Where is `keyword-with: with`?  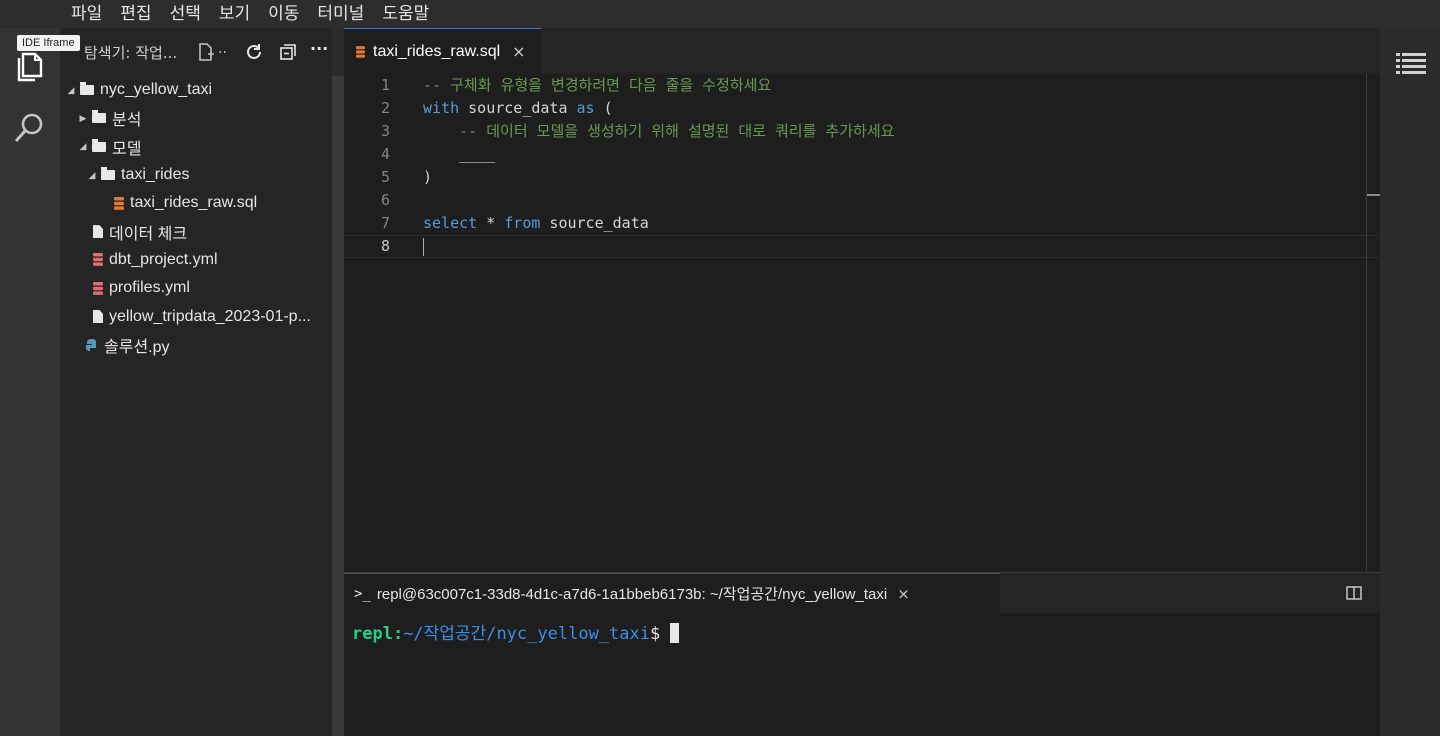
keyword-with: with is located at coordinates (441, 108).